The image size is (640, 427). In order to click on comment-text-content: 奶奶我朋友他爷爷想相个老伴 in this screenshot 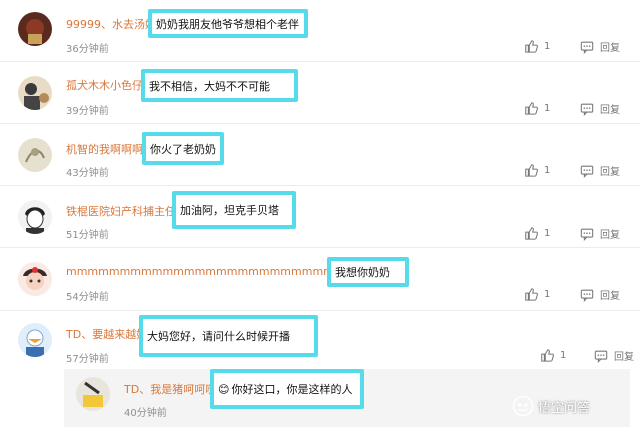, I will do `click(227, 24)`.